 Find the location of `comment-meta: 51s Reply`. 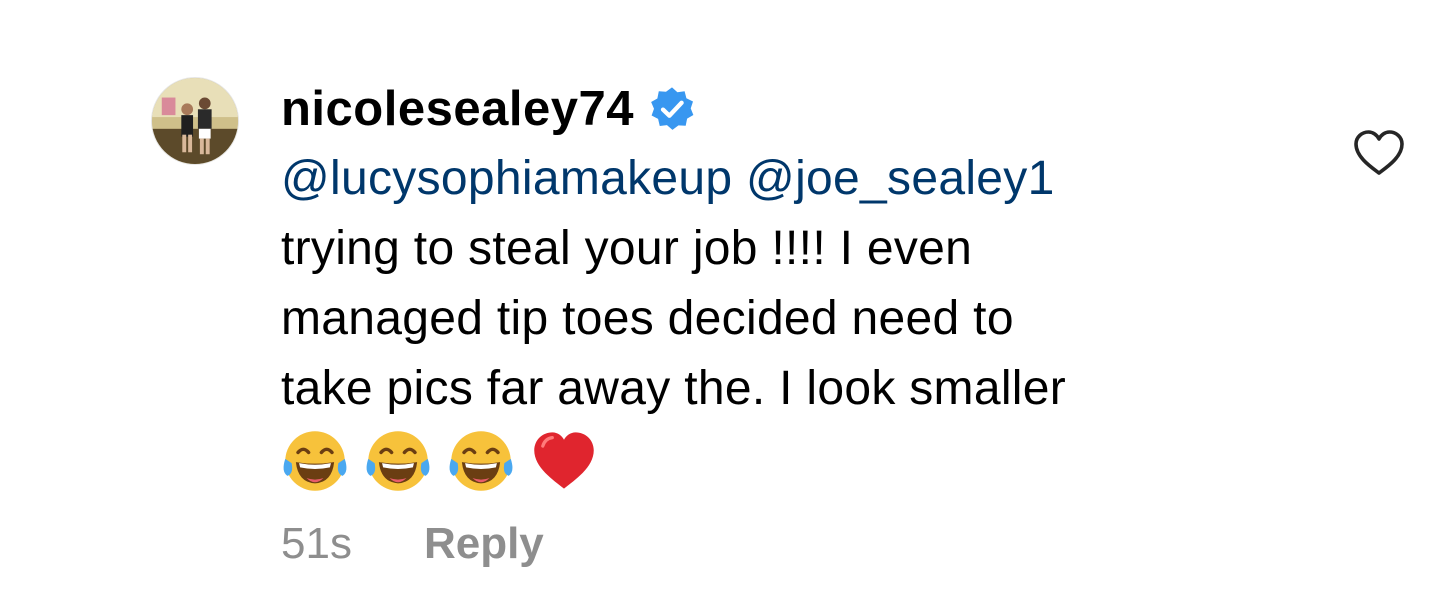

comment-meta: 51s Reply is located at coordinates (412, 544).